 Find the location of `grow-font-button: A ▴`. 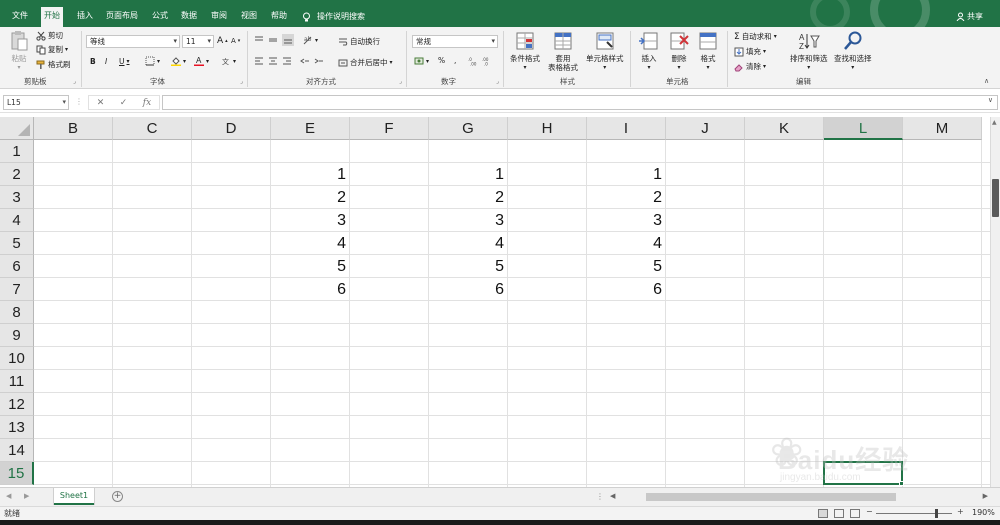

grow-font-button: A ▴ is located at coordinates (222, 41).